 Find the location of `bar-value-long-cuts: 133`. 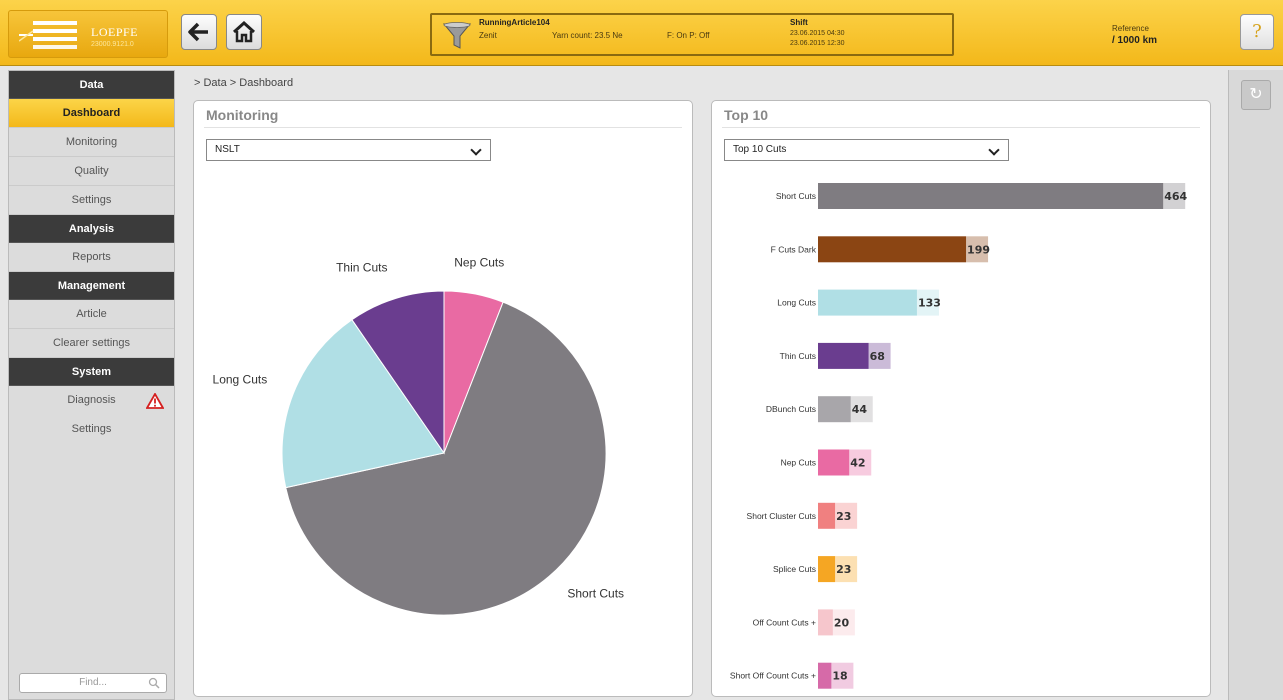

bar-value-long-cuts: 133 is located at coordinates (929, 303).